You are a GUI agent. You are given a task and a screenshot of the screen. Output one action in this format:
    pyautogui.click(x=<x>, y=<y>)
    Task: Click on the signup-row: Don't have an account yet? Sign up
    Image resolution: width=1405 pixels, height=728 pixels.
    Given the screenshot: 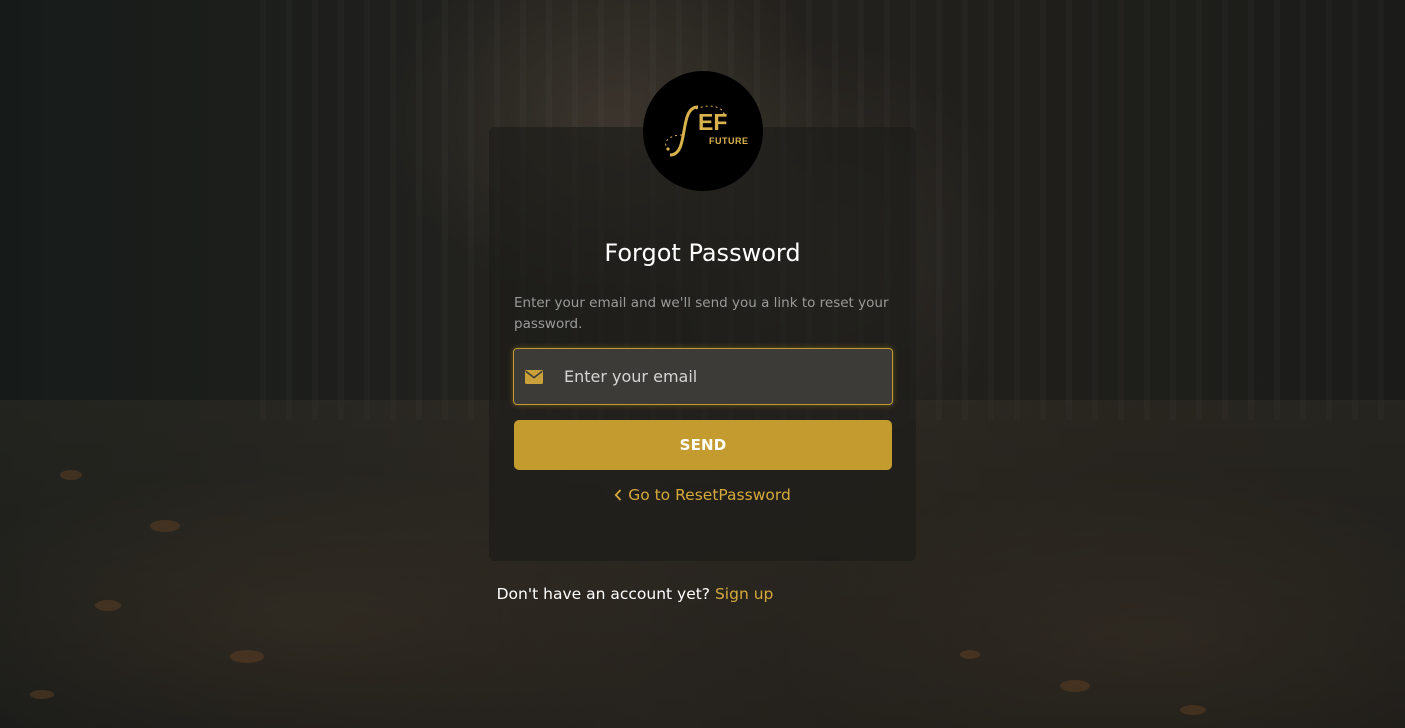 What is the action you would take?
    pyautogui.click(x=635, y=594)
    